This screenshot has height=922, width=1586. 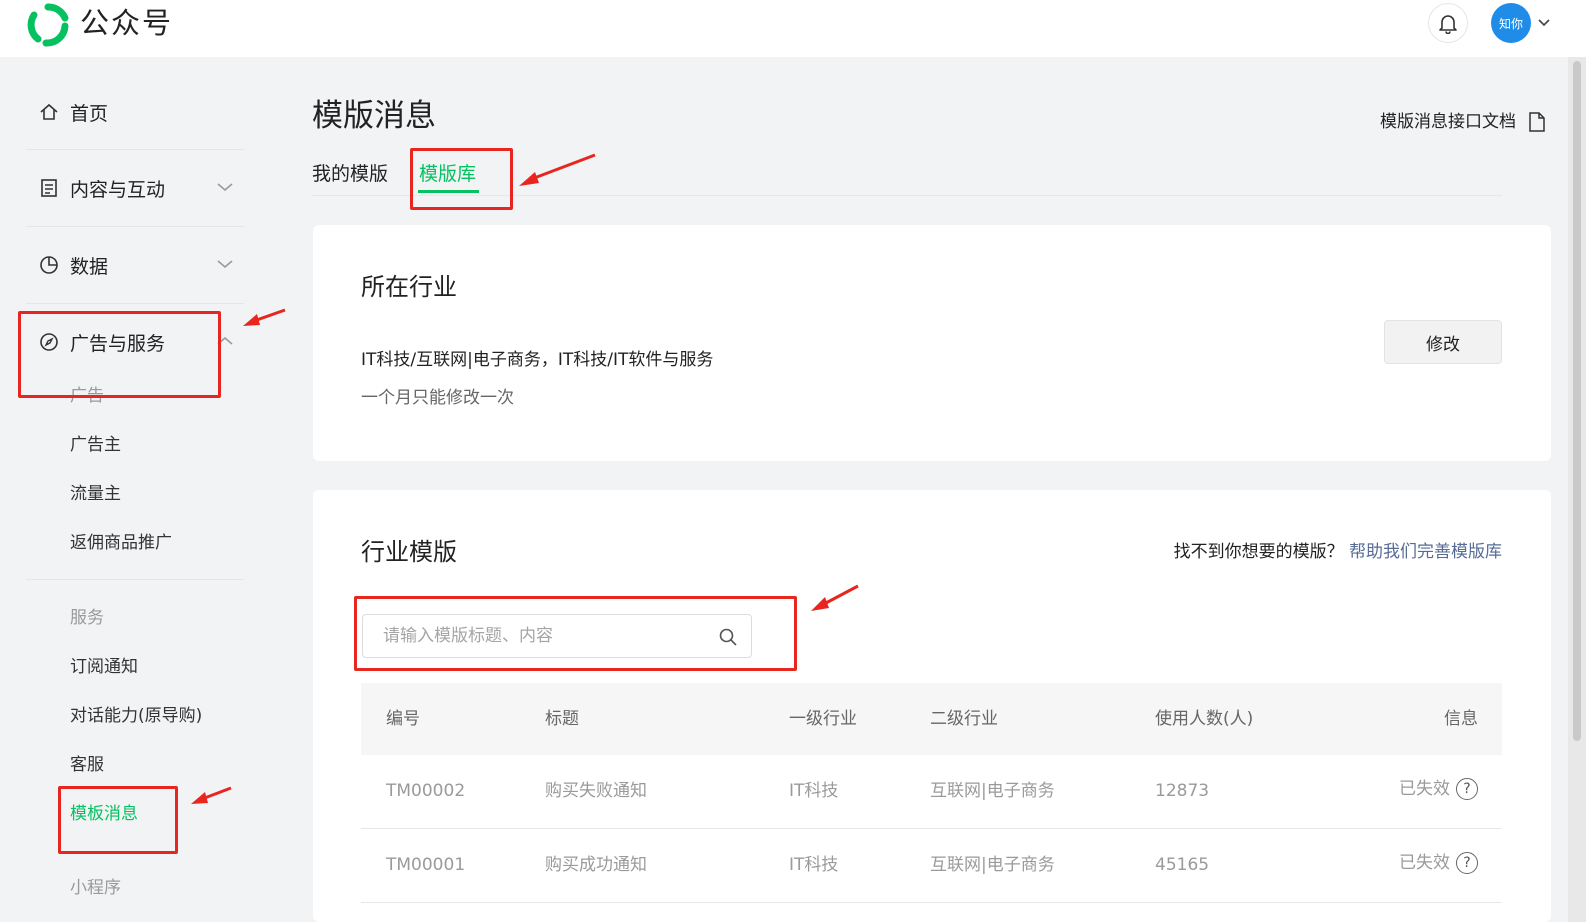 I want to click on tab-template-library: 模版库, so click(x=447, y=174).